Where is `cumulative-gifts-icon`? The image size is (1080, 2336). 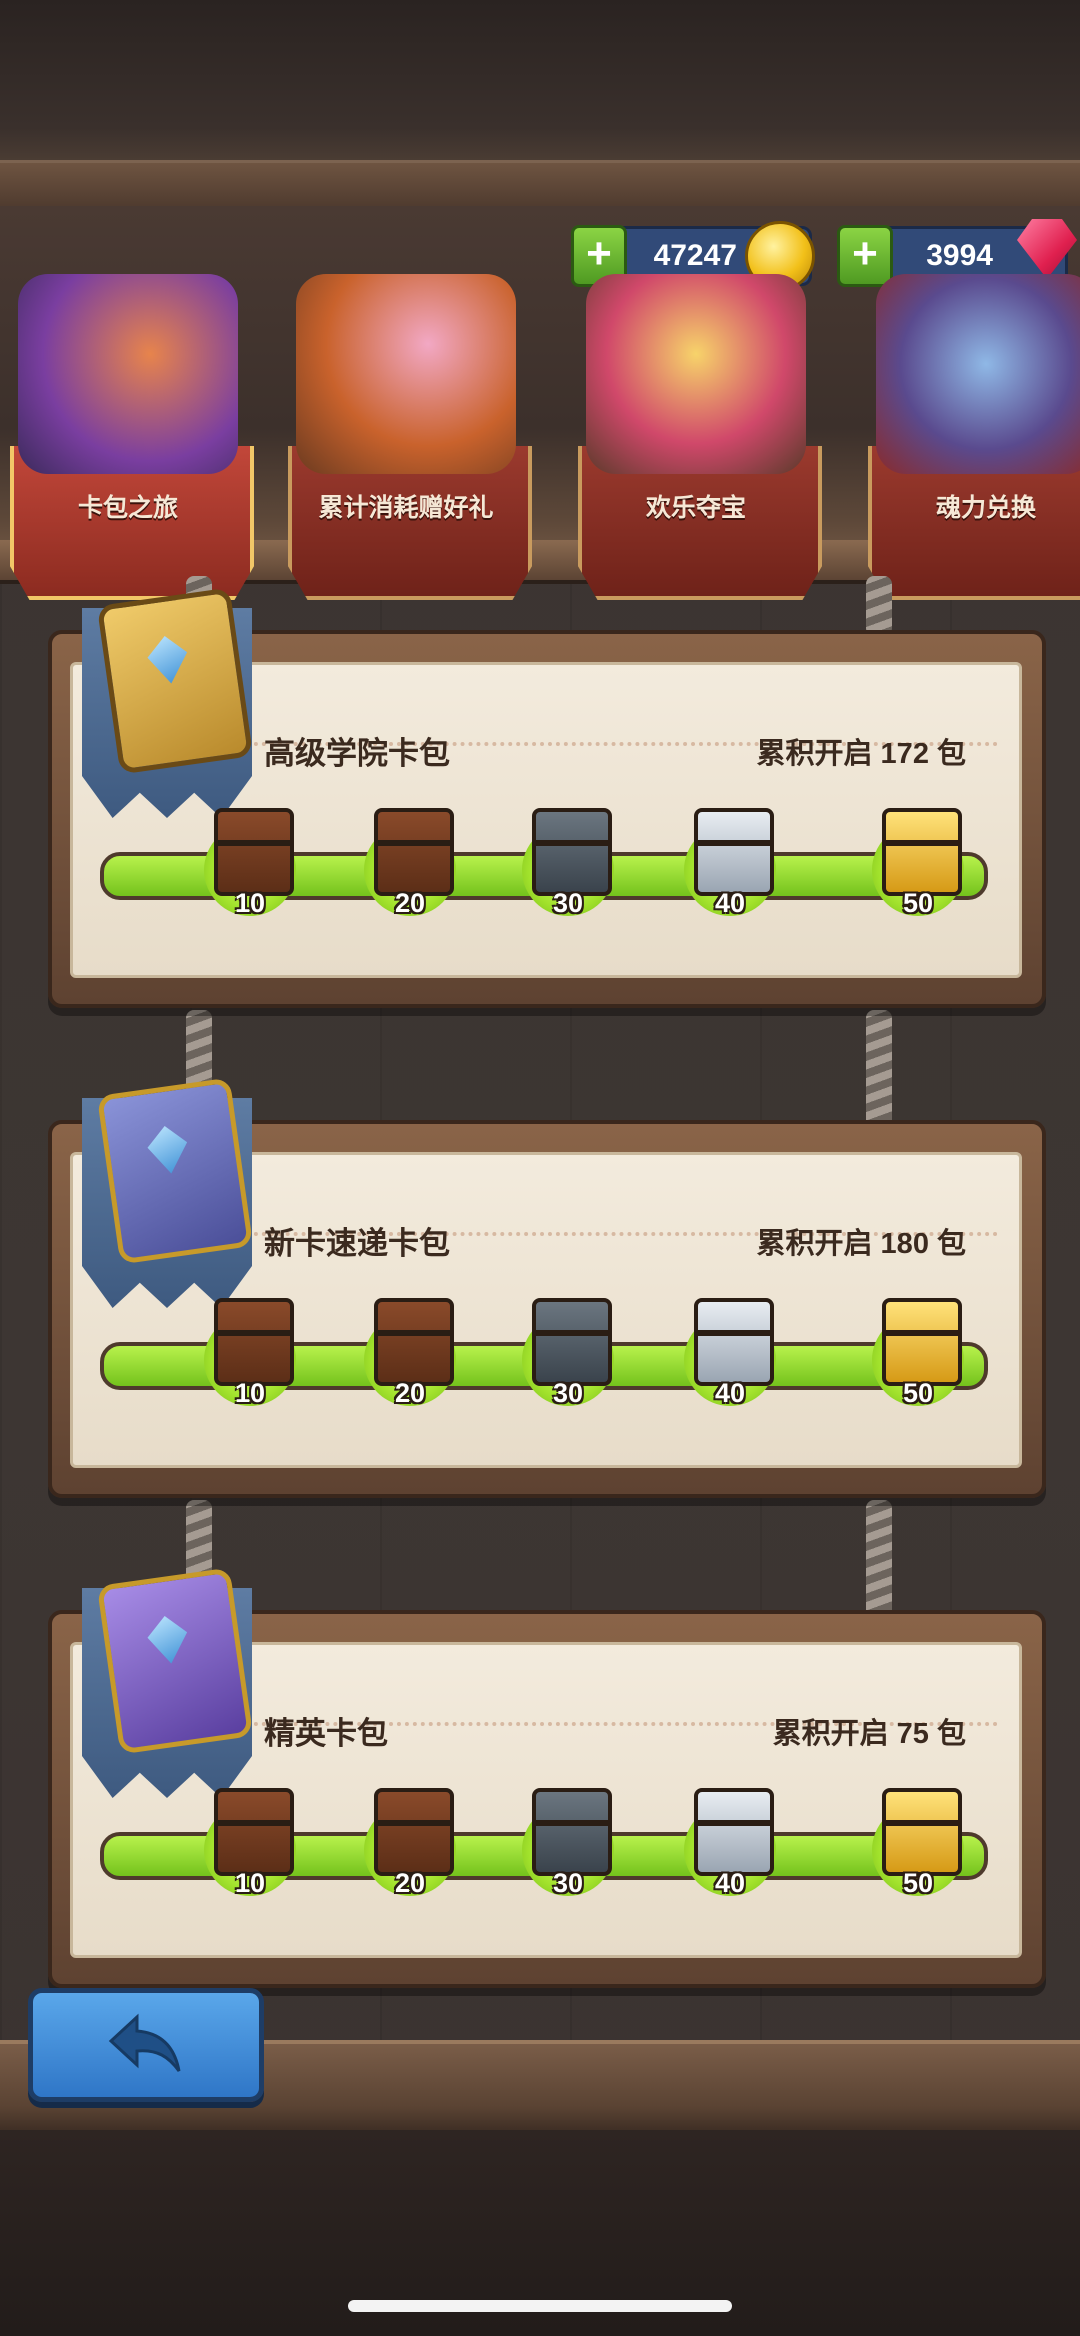
cumulative-gifts-icon is located at coordinates (406, 374).